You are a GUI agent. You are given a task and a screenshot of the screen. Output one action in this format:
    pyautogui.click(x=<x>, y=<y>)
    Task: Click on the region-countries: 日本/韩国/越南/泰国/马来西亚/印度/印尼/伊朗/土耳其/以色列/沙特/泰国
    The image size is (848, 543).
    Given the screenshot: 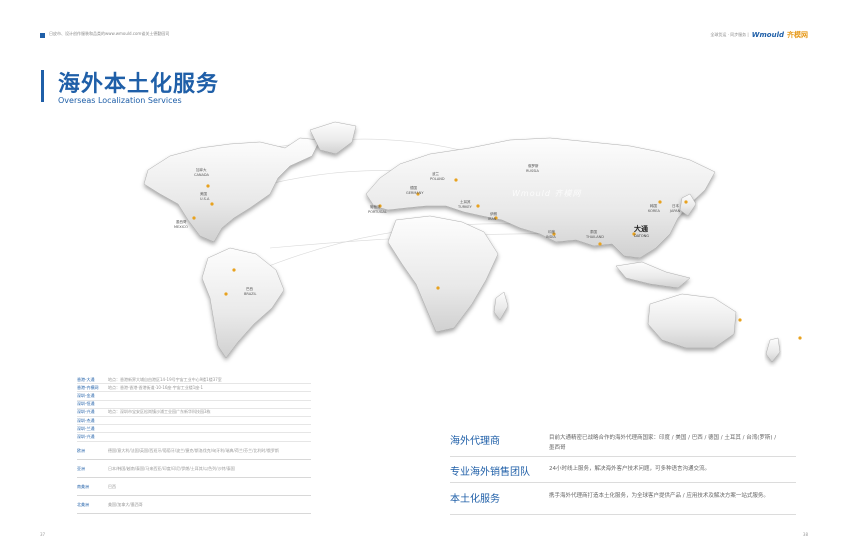 What is the action you would take?
    pyautogui.click(x=171, y=468)
    